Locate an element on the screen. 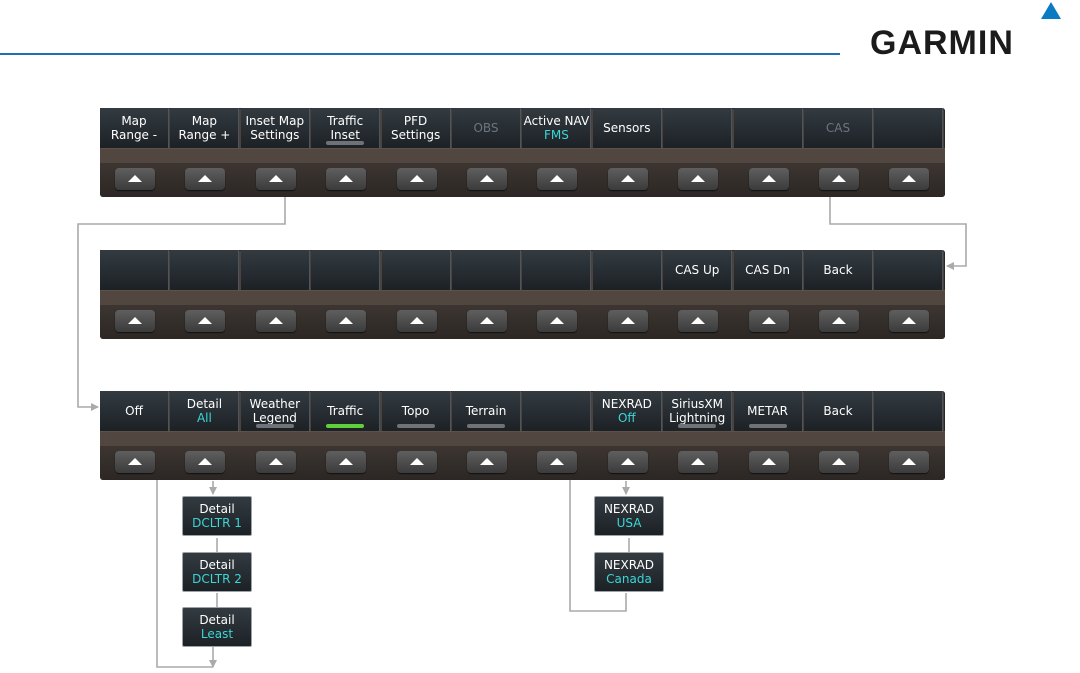  detail-dcltr2-softkey: Detail DCLTR 2 is located at coordinates (217, 572).